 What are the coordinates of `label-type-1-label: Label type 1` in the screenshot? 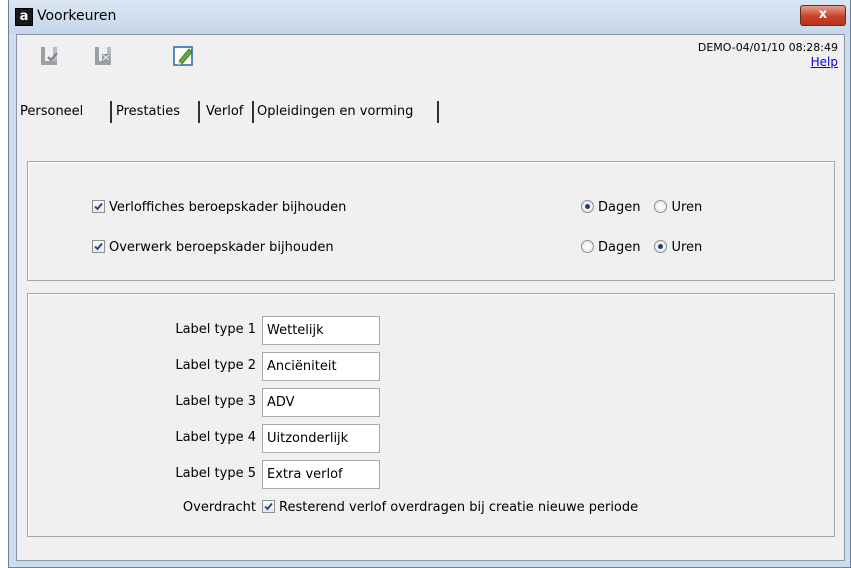 It's located at (215, 329).